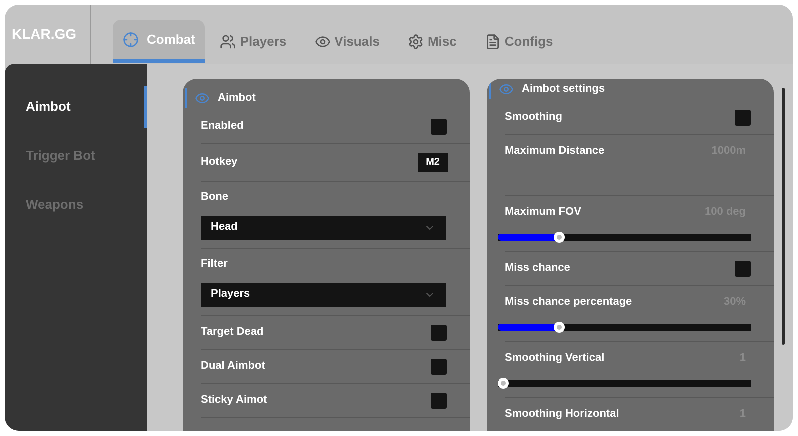  I want to click on setting-label: Sticky Aimot, so click(234, 400).